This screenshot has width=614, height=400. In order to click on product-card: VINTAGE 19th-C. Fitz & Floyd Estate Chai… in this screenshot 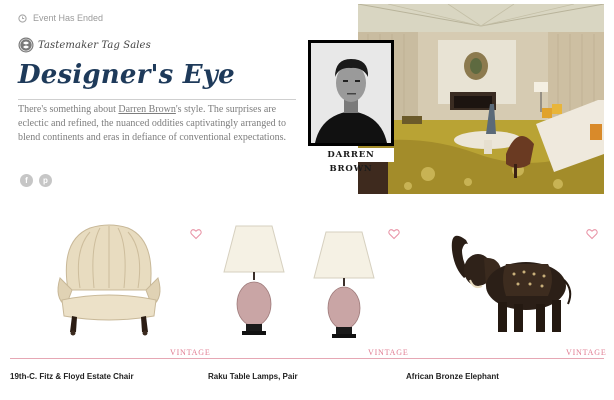, I will do `click(110, 302)`.